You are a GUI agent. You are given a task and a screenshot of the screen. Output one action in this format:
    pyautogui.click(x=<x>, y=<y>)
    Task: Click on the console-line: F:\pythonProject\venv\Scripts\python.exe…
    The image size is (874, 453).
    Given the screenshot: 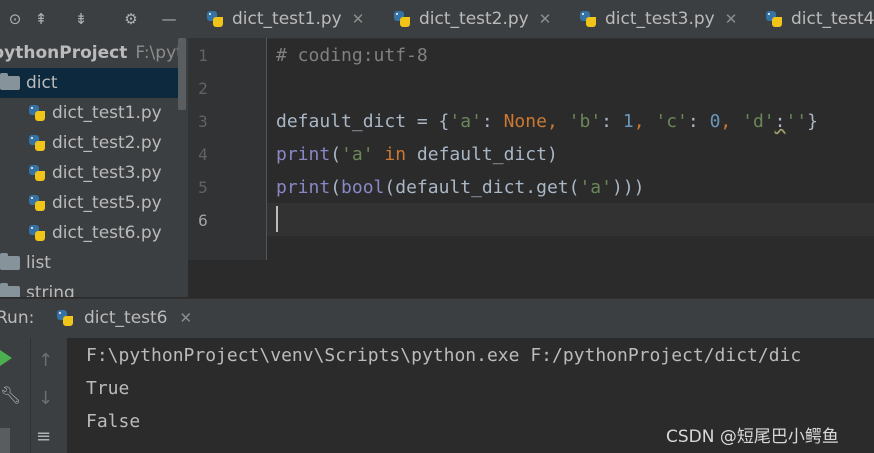 What is the action you would take?
    pyautogui.click(x=444, y=355)
    